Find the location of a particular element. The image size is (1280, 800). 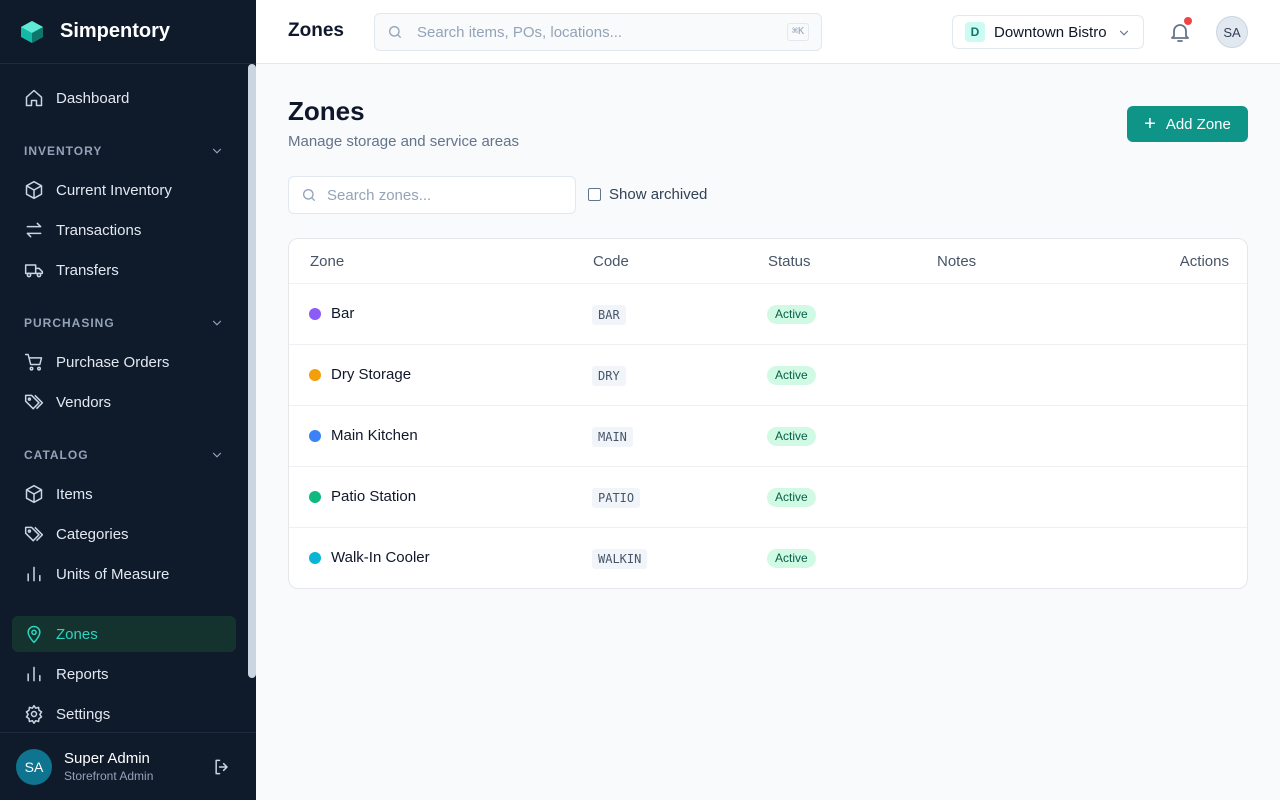

gear-icon is located at coordinates (34, 714).